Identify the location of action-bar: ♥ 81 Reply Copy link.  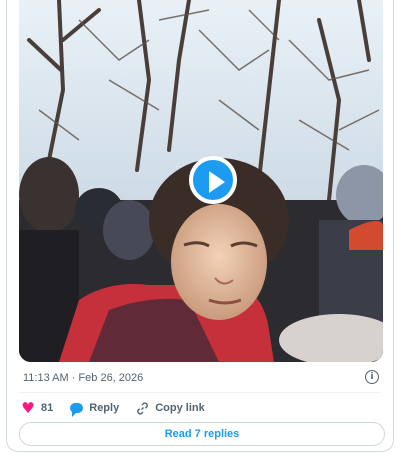
(121, 408).